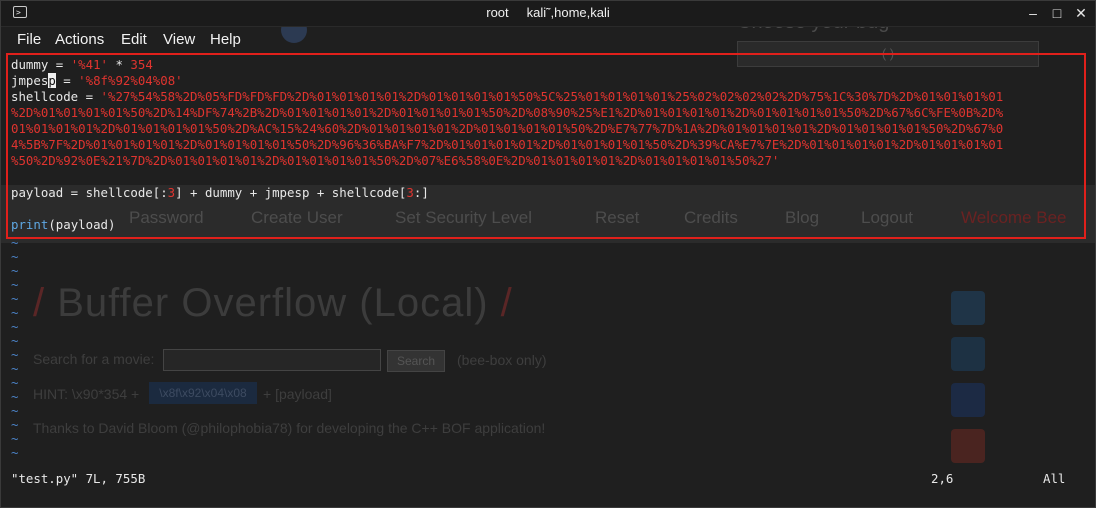 The width and height of the screenshot is (1096, 508). Describe the element at coordinates (1054, 478) in the screenshot. I see `status-scroll: All` at that location.